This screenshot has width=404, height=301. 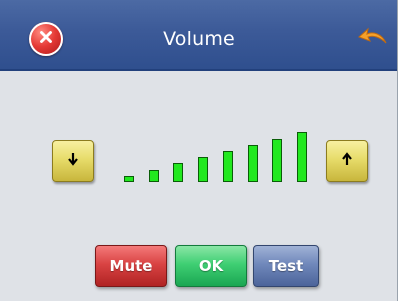 I want to click on arrow-down-icon, so click(x=73, y=161).